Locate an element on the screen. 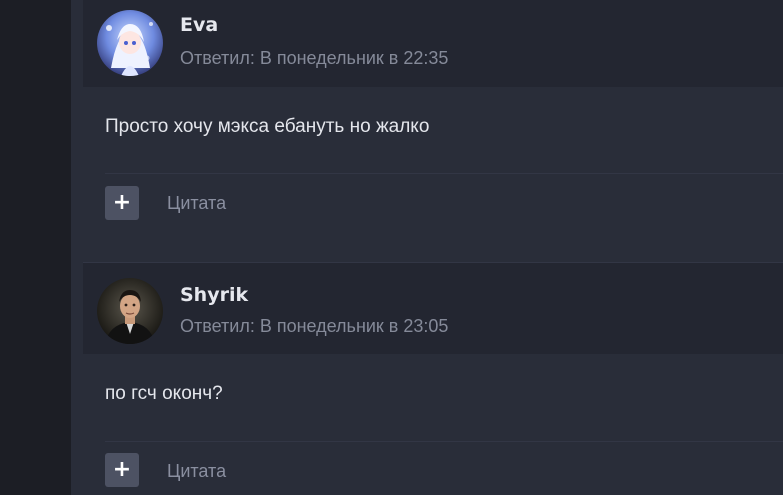 The width and height of the screenshot is (783, 495). post-message: Просто хочу мэкса ебануть но жалко is located at coordinates (267, 126).